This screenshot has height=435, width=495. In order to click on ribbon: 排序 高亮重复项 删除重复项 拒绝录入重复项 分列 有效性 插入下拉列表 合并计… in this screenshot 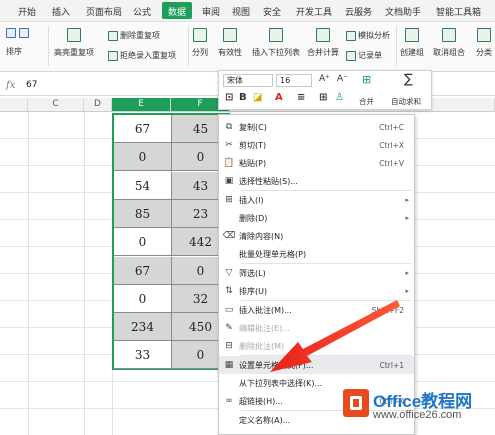, I will do `click(247, 47)`.